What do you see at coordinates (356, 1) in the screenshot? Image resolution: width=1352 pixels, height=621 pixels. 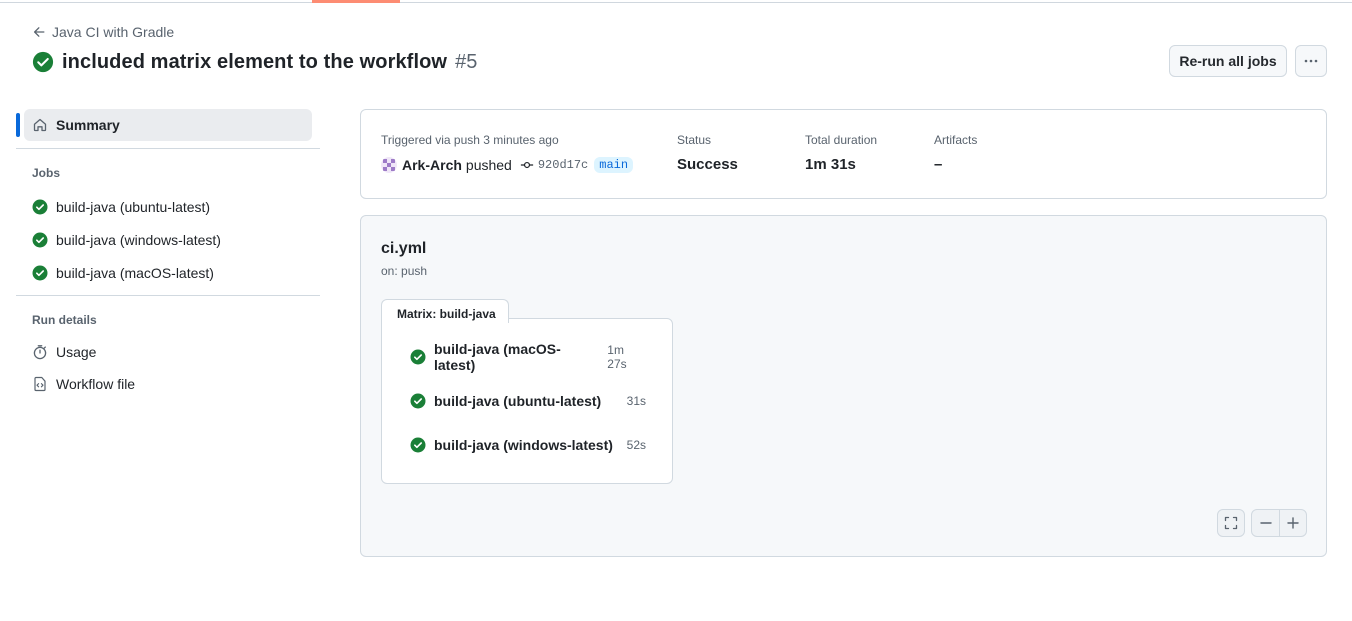 I see `active-tab-underline` at bounding box center [356, 1].